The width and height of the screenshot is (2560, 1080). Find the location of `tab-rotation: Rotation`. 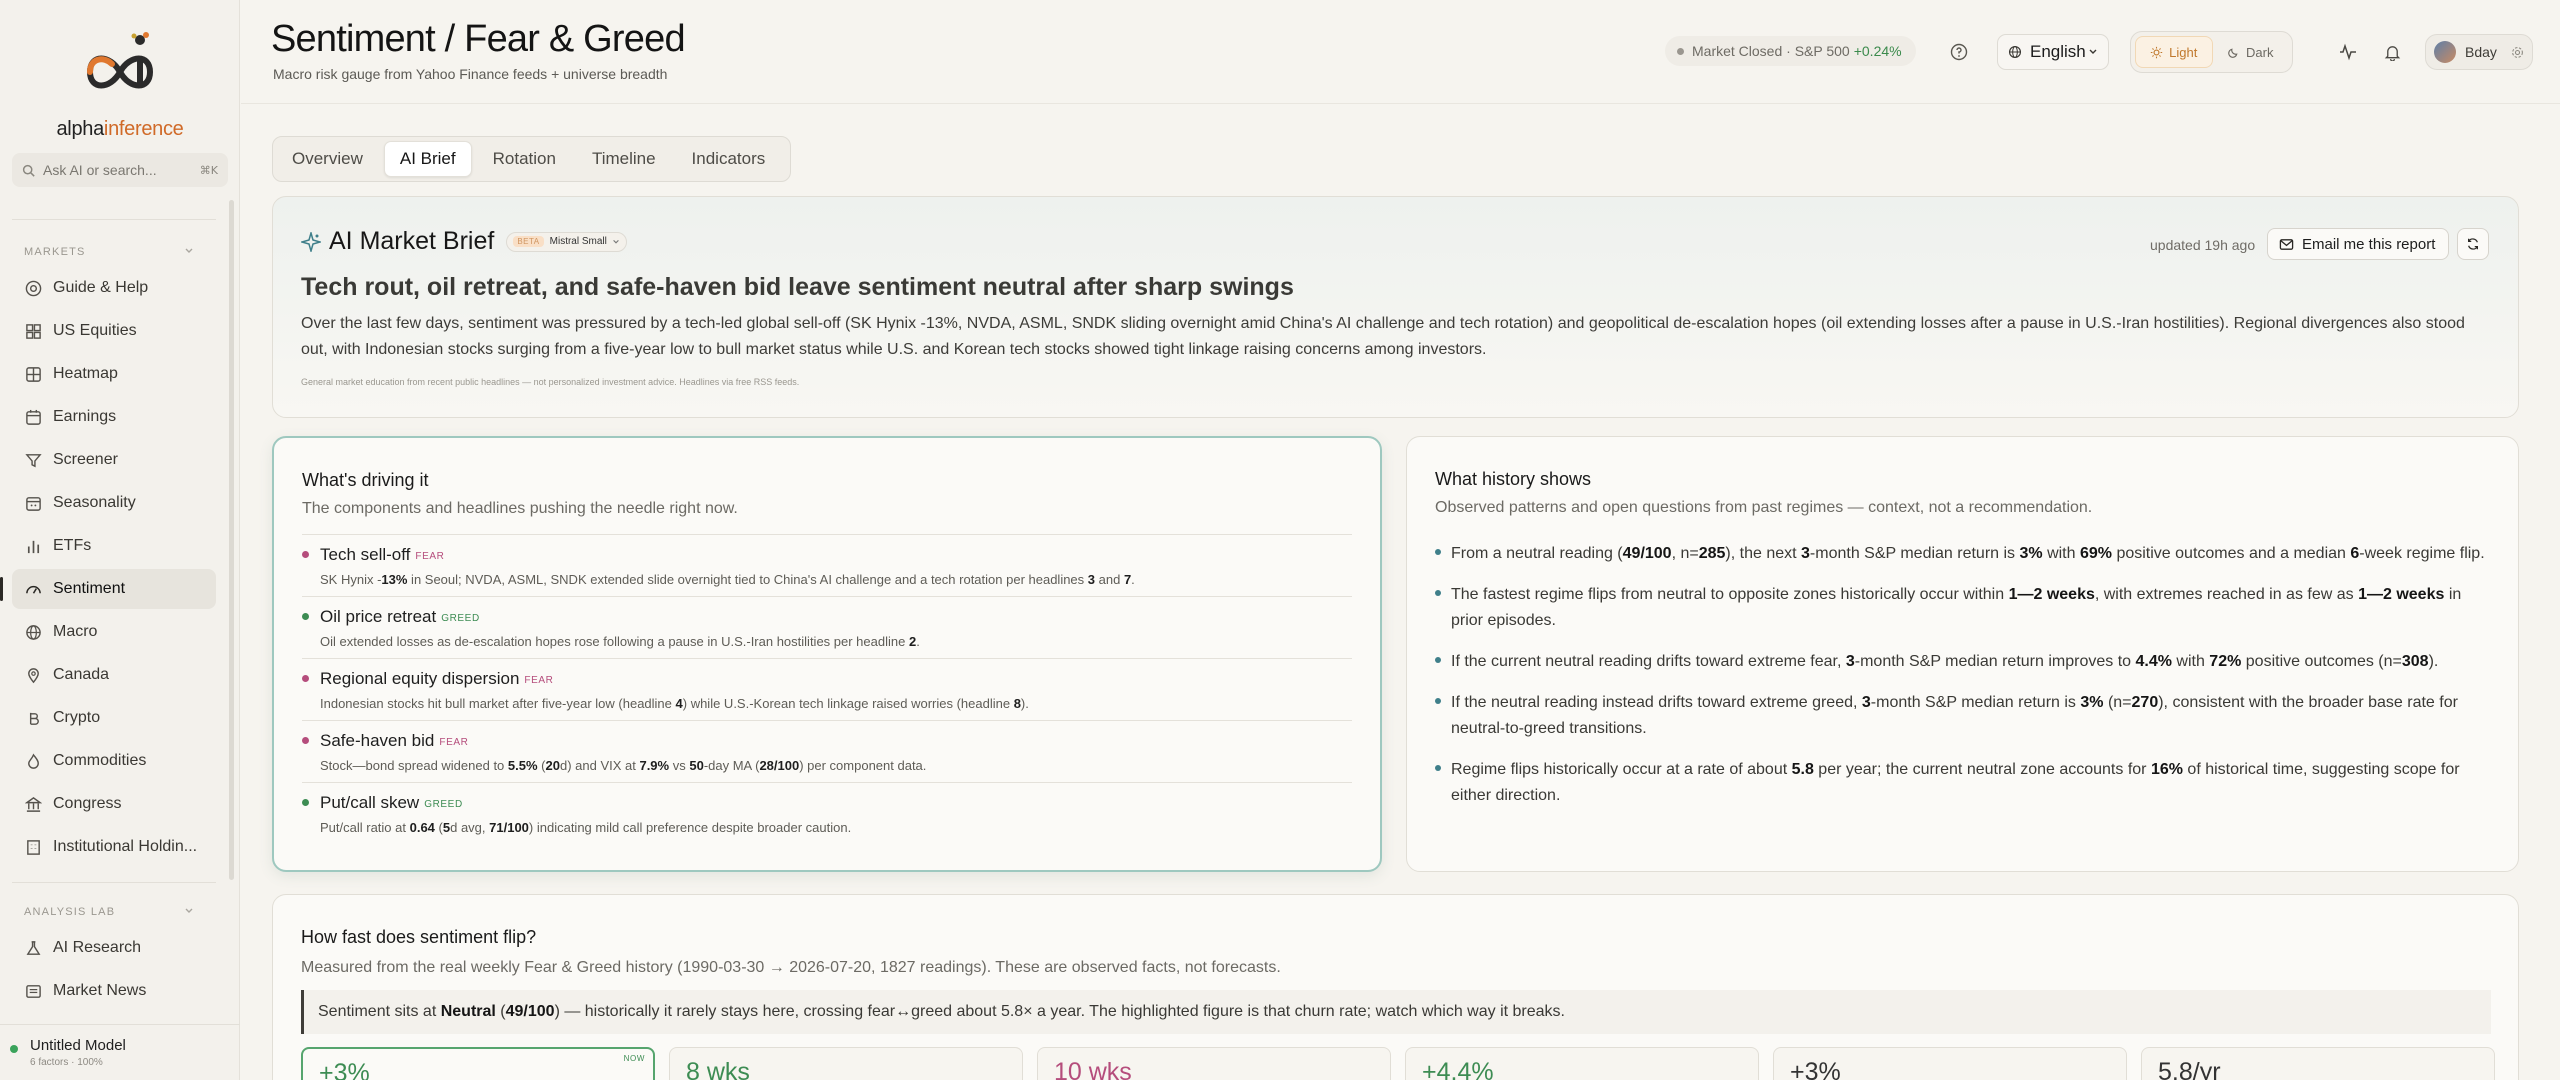

tab-rotation: Rotation is located at coordinates (524, 159).